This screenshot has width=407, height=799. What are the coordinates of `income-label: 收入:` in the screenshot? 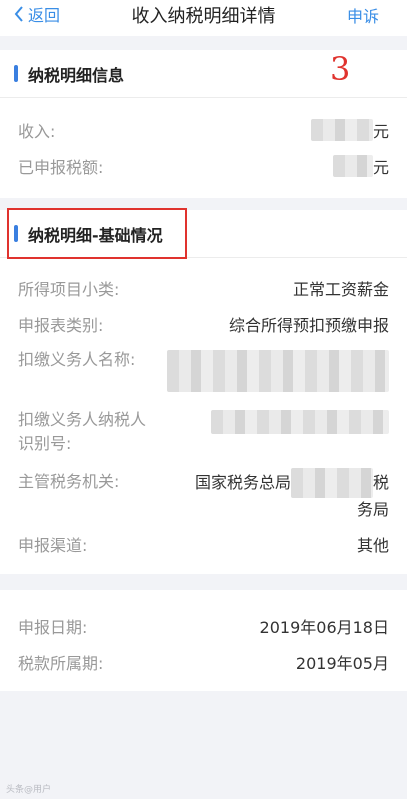 It's located at (37, 131).